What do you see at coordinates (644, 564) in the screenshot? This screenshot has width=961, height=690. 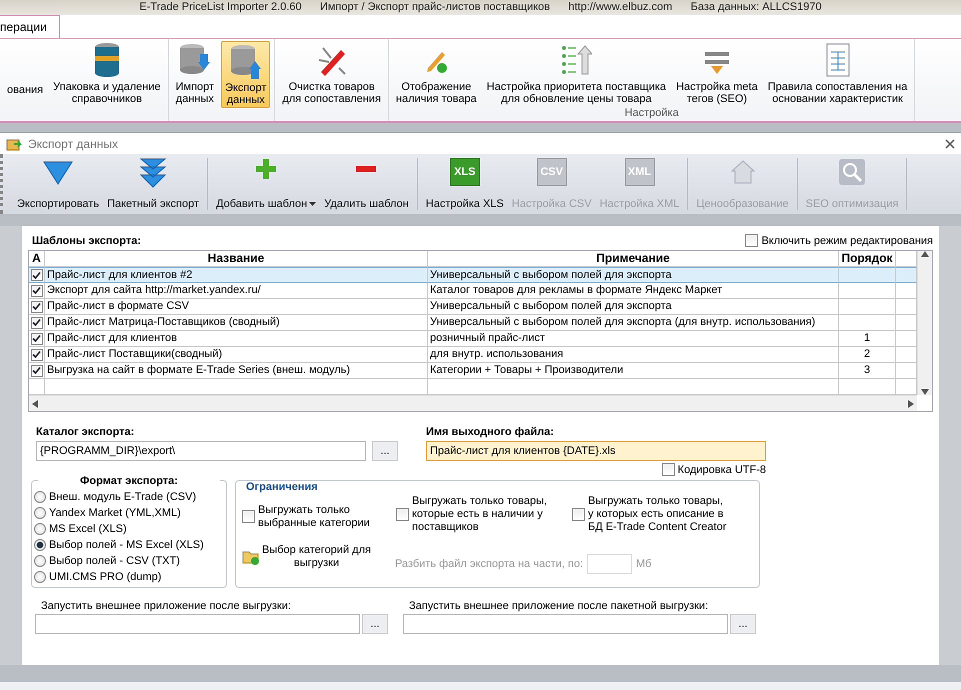 I see `unit-label: Мб` at bounding box center [644, 564].